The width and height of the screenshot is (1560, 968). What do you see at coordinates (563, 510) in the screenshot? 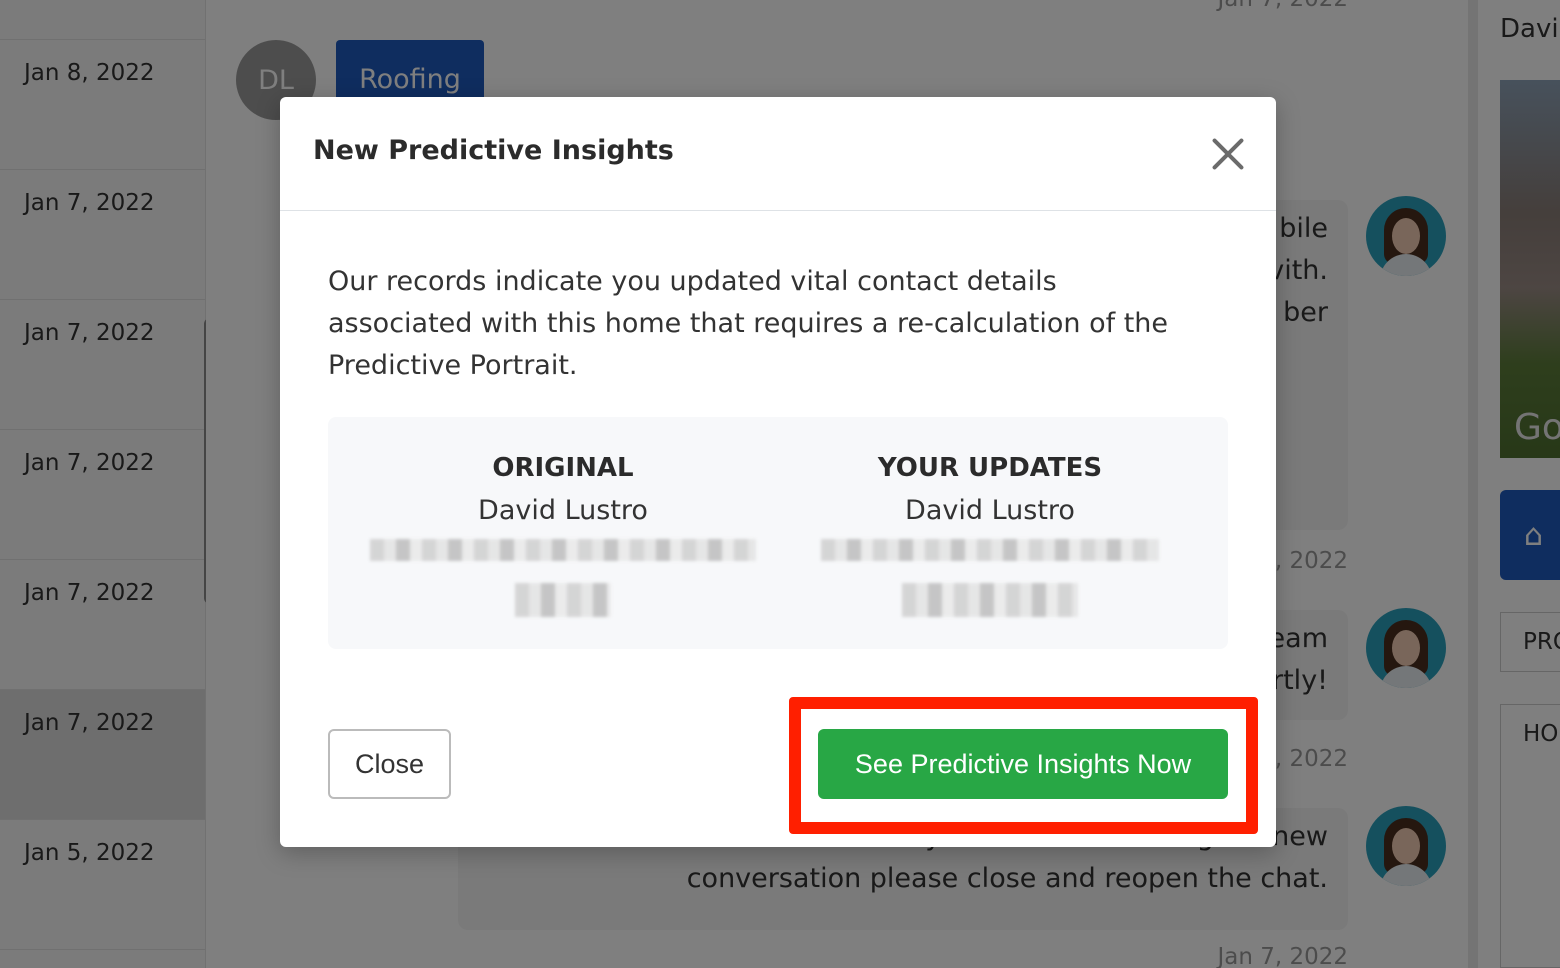
I see `original-name: David Lustro` at bounding box center [563, 510].